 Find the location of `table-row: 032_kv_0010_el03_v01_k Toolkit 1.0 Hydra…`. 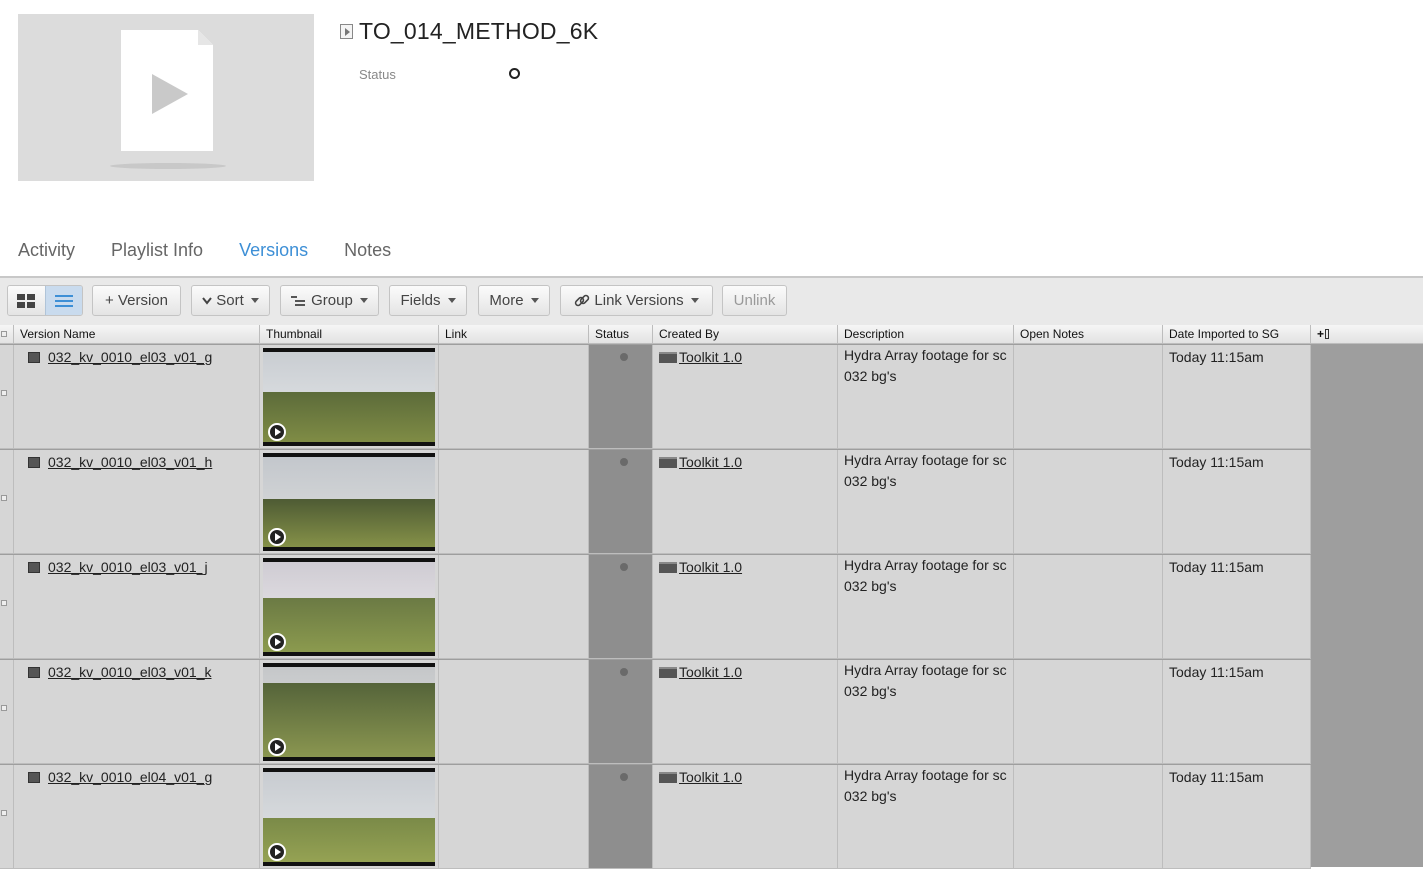

table-row: 032_kv_0010_el03_v01_k Toolkit 1.0 Hydra… is located at coordinates (655, 712).